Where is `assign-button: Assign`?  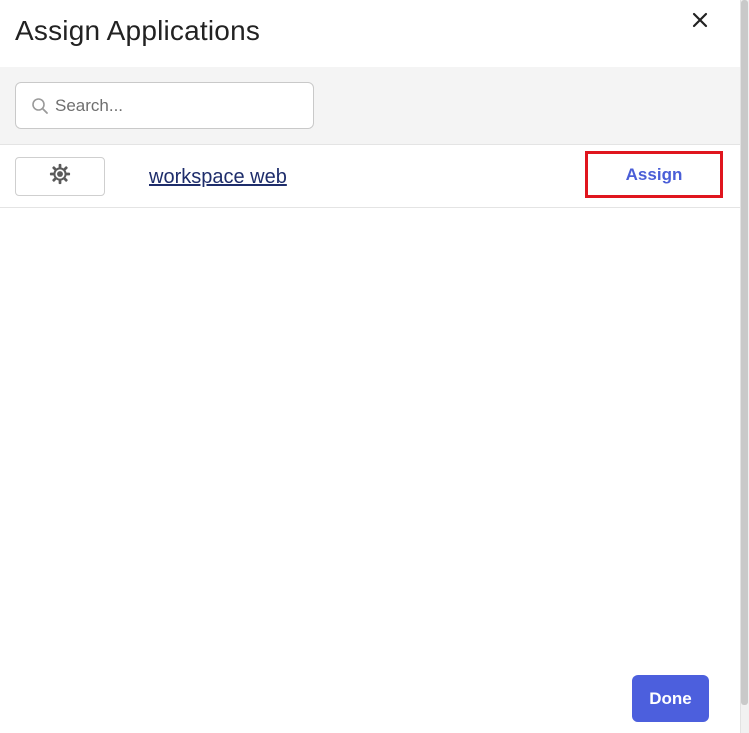 assign-button: Assign is located at coordinates (654, 174).